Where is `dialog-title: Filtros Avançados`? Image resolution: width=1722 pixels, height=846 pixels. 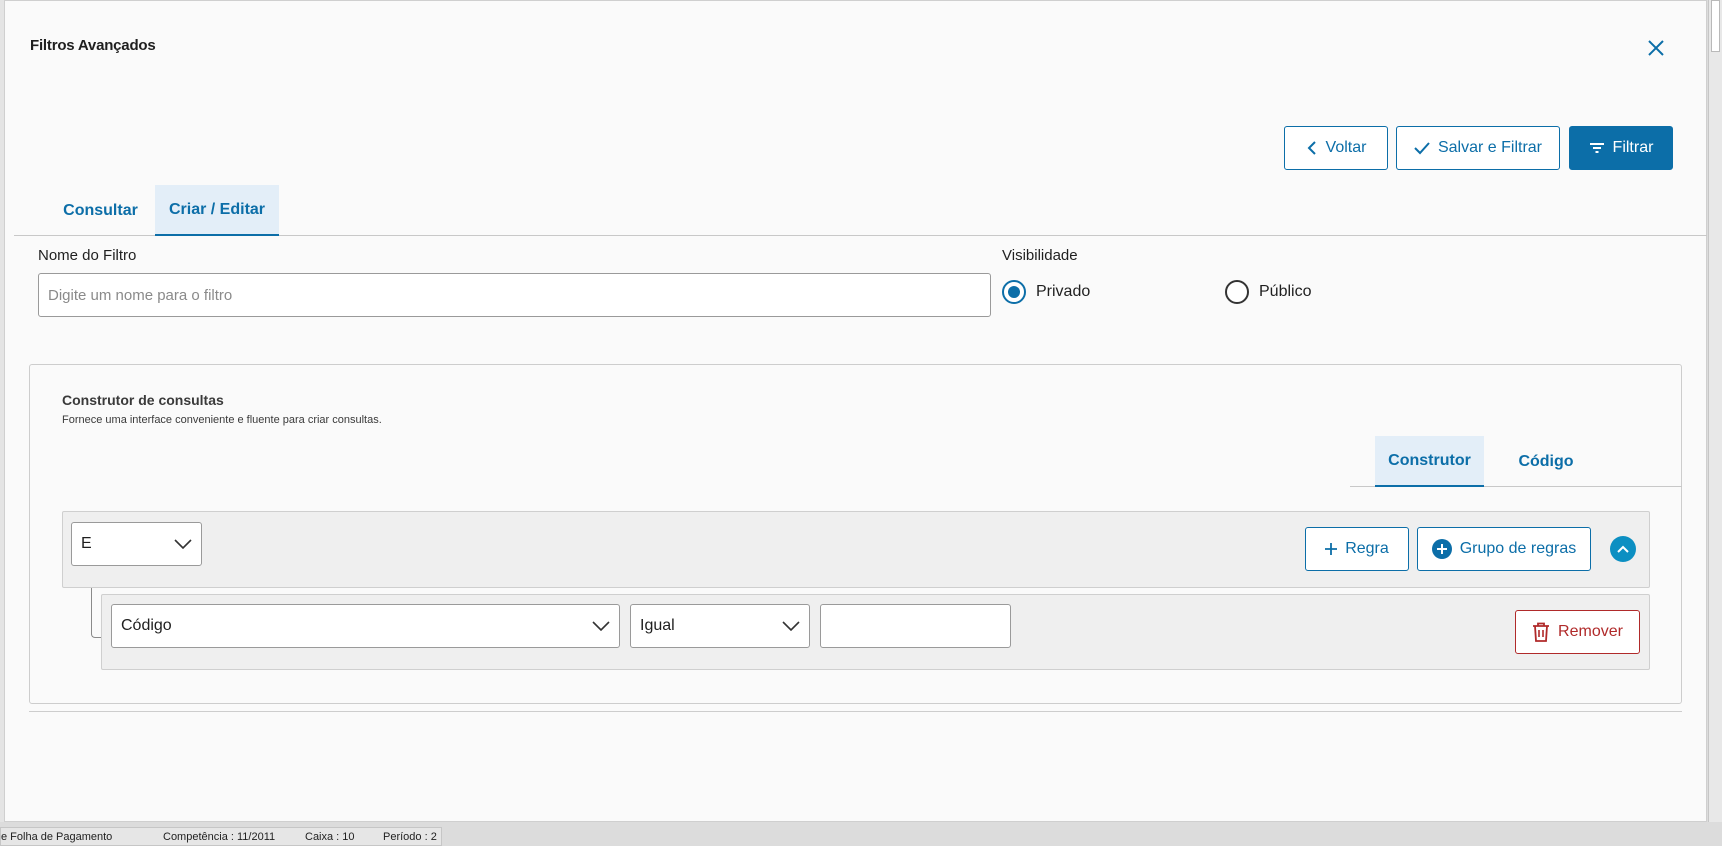 dialog-title: Filtros Avançados is located at coordinates (93, 45).